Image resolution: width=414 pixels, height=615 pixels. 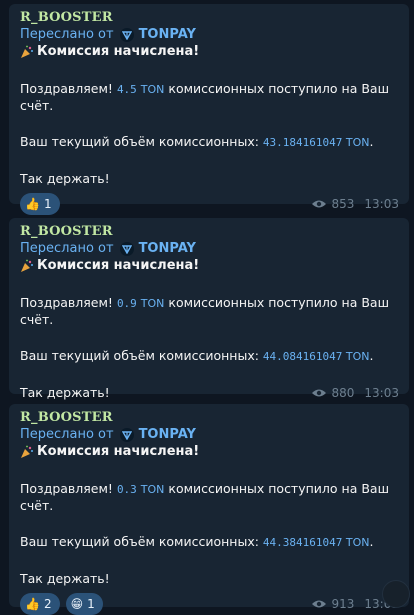 What do you see at coordinates (302, 356) in the screenshot?
I see `total-value: 44.084161047` at bounding box center [302, 356].